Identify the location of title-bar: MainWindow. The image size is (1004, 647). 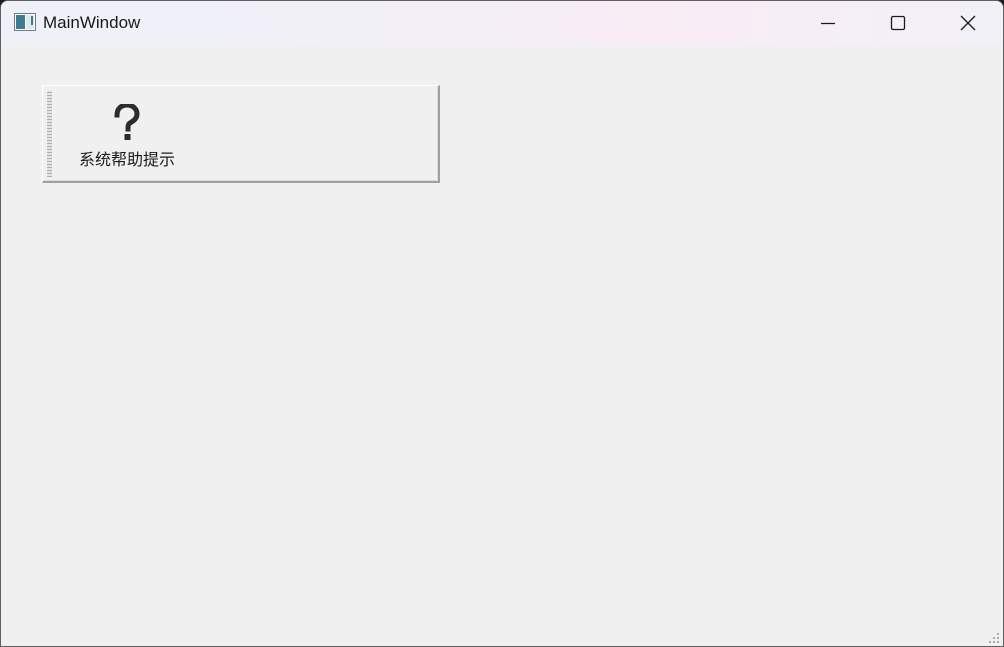
(502, 23).